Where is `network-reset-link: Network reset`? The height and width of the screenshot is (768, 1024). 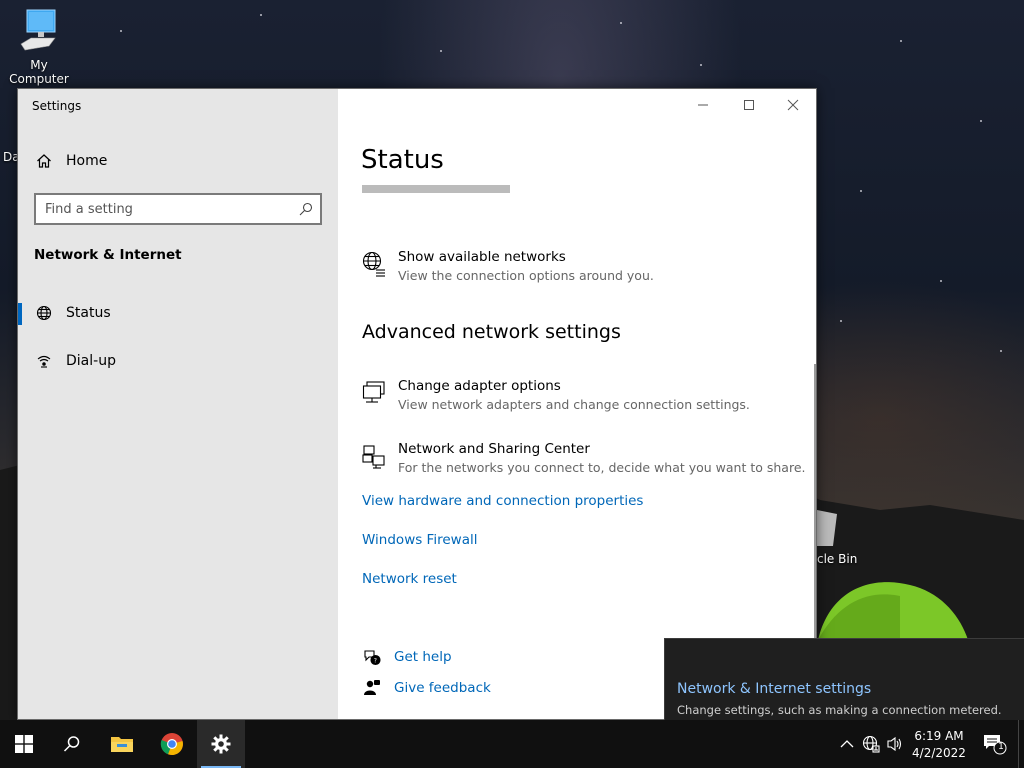 network-reset-link: Network reset is located at coordinates (409, 579).